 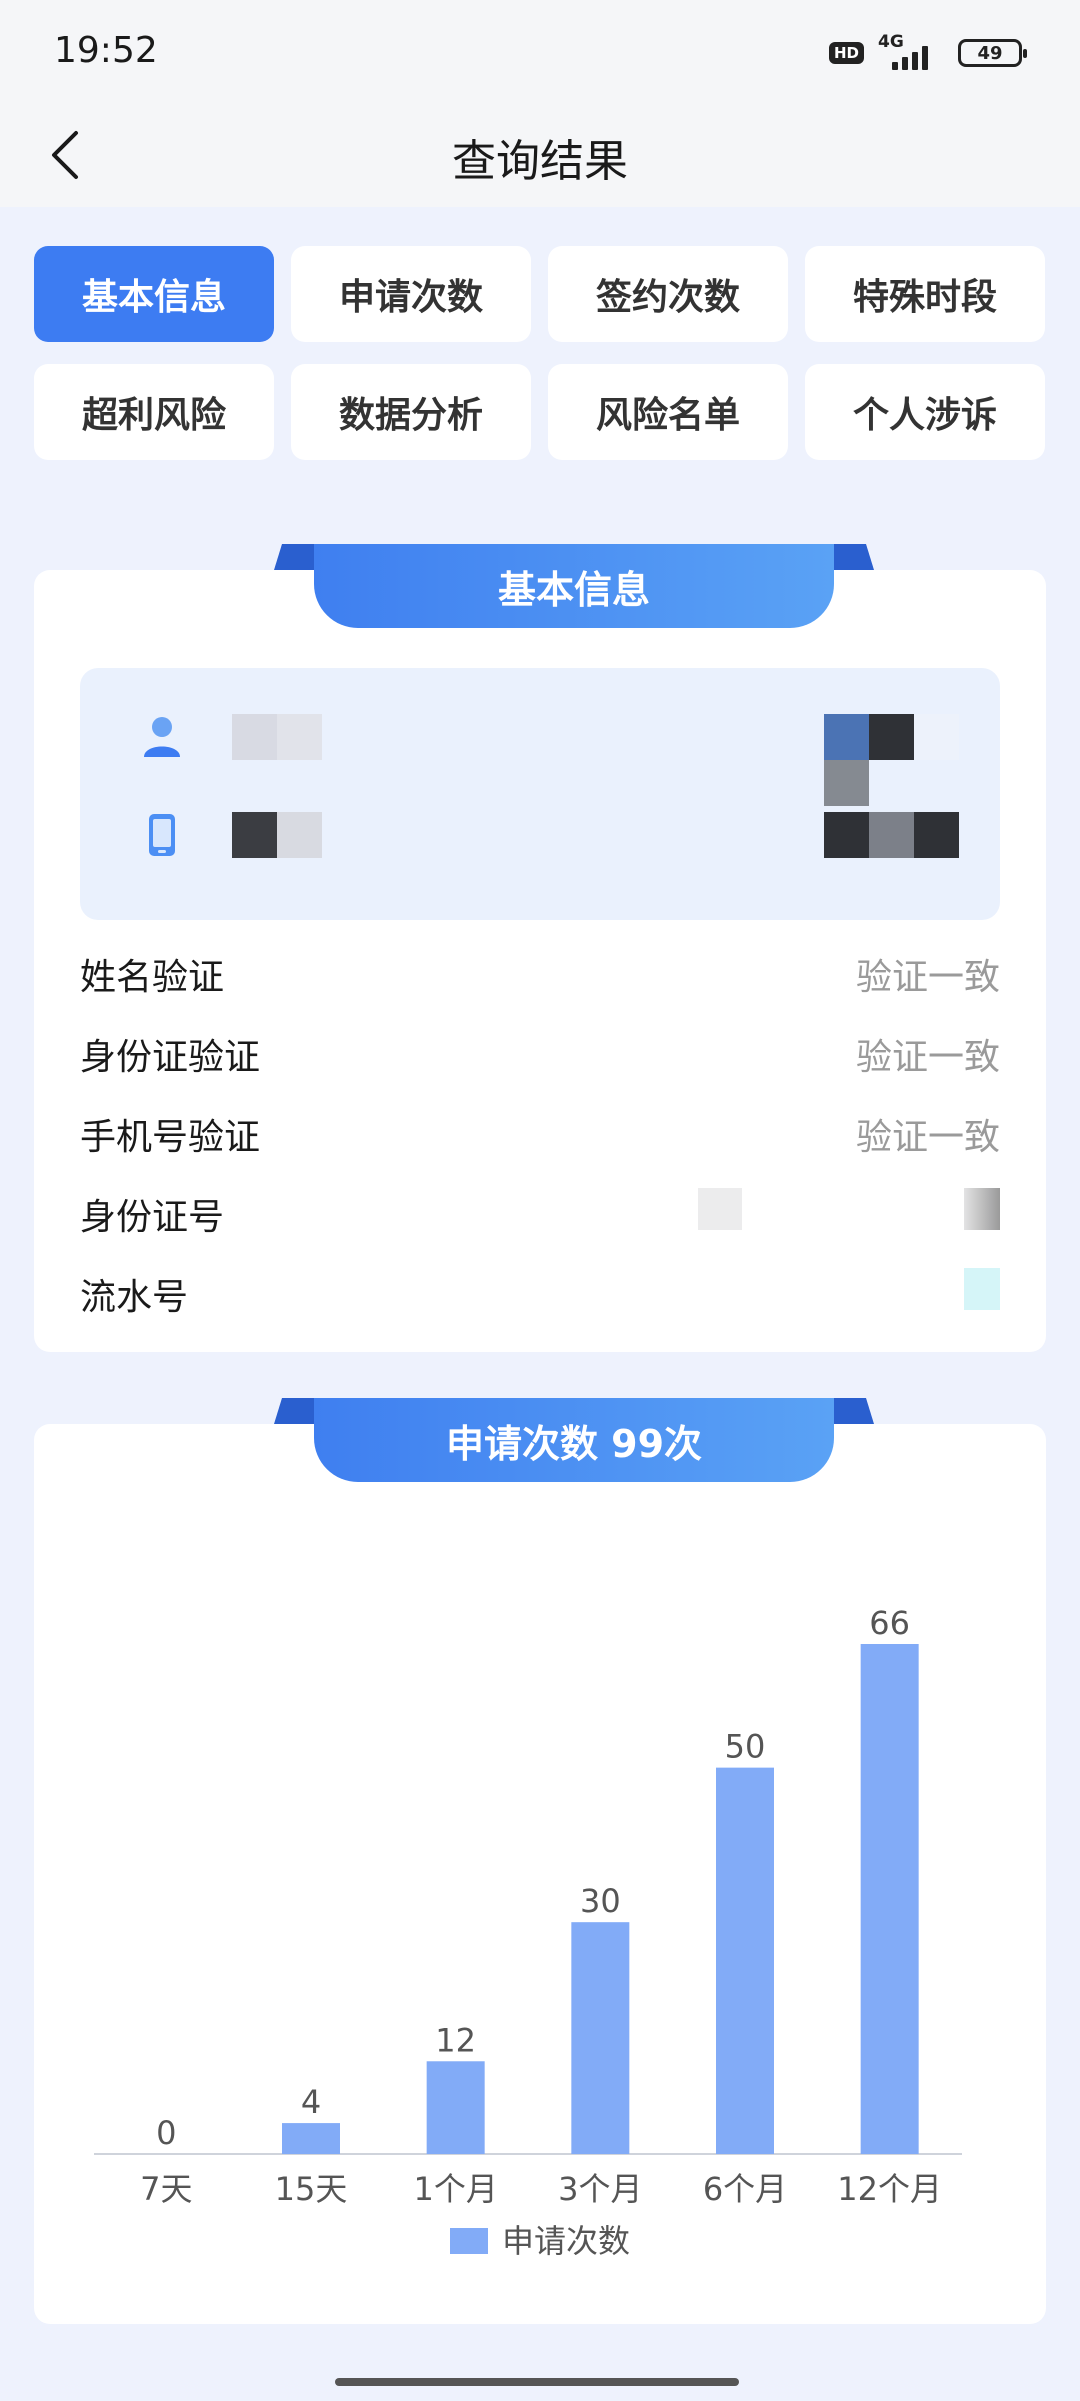 I want to click on info-row-id-number: 身份证号, so click(x=540, y=1210).